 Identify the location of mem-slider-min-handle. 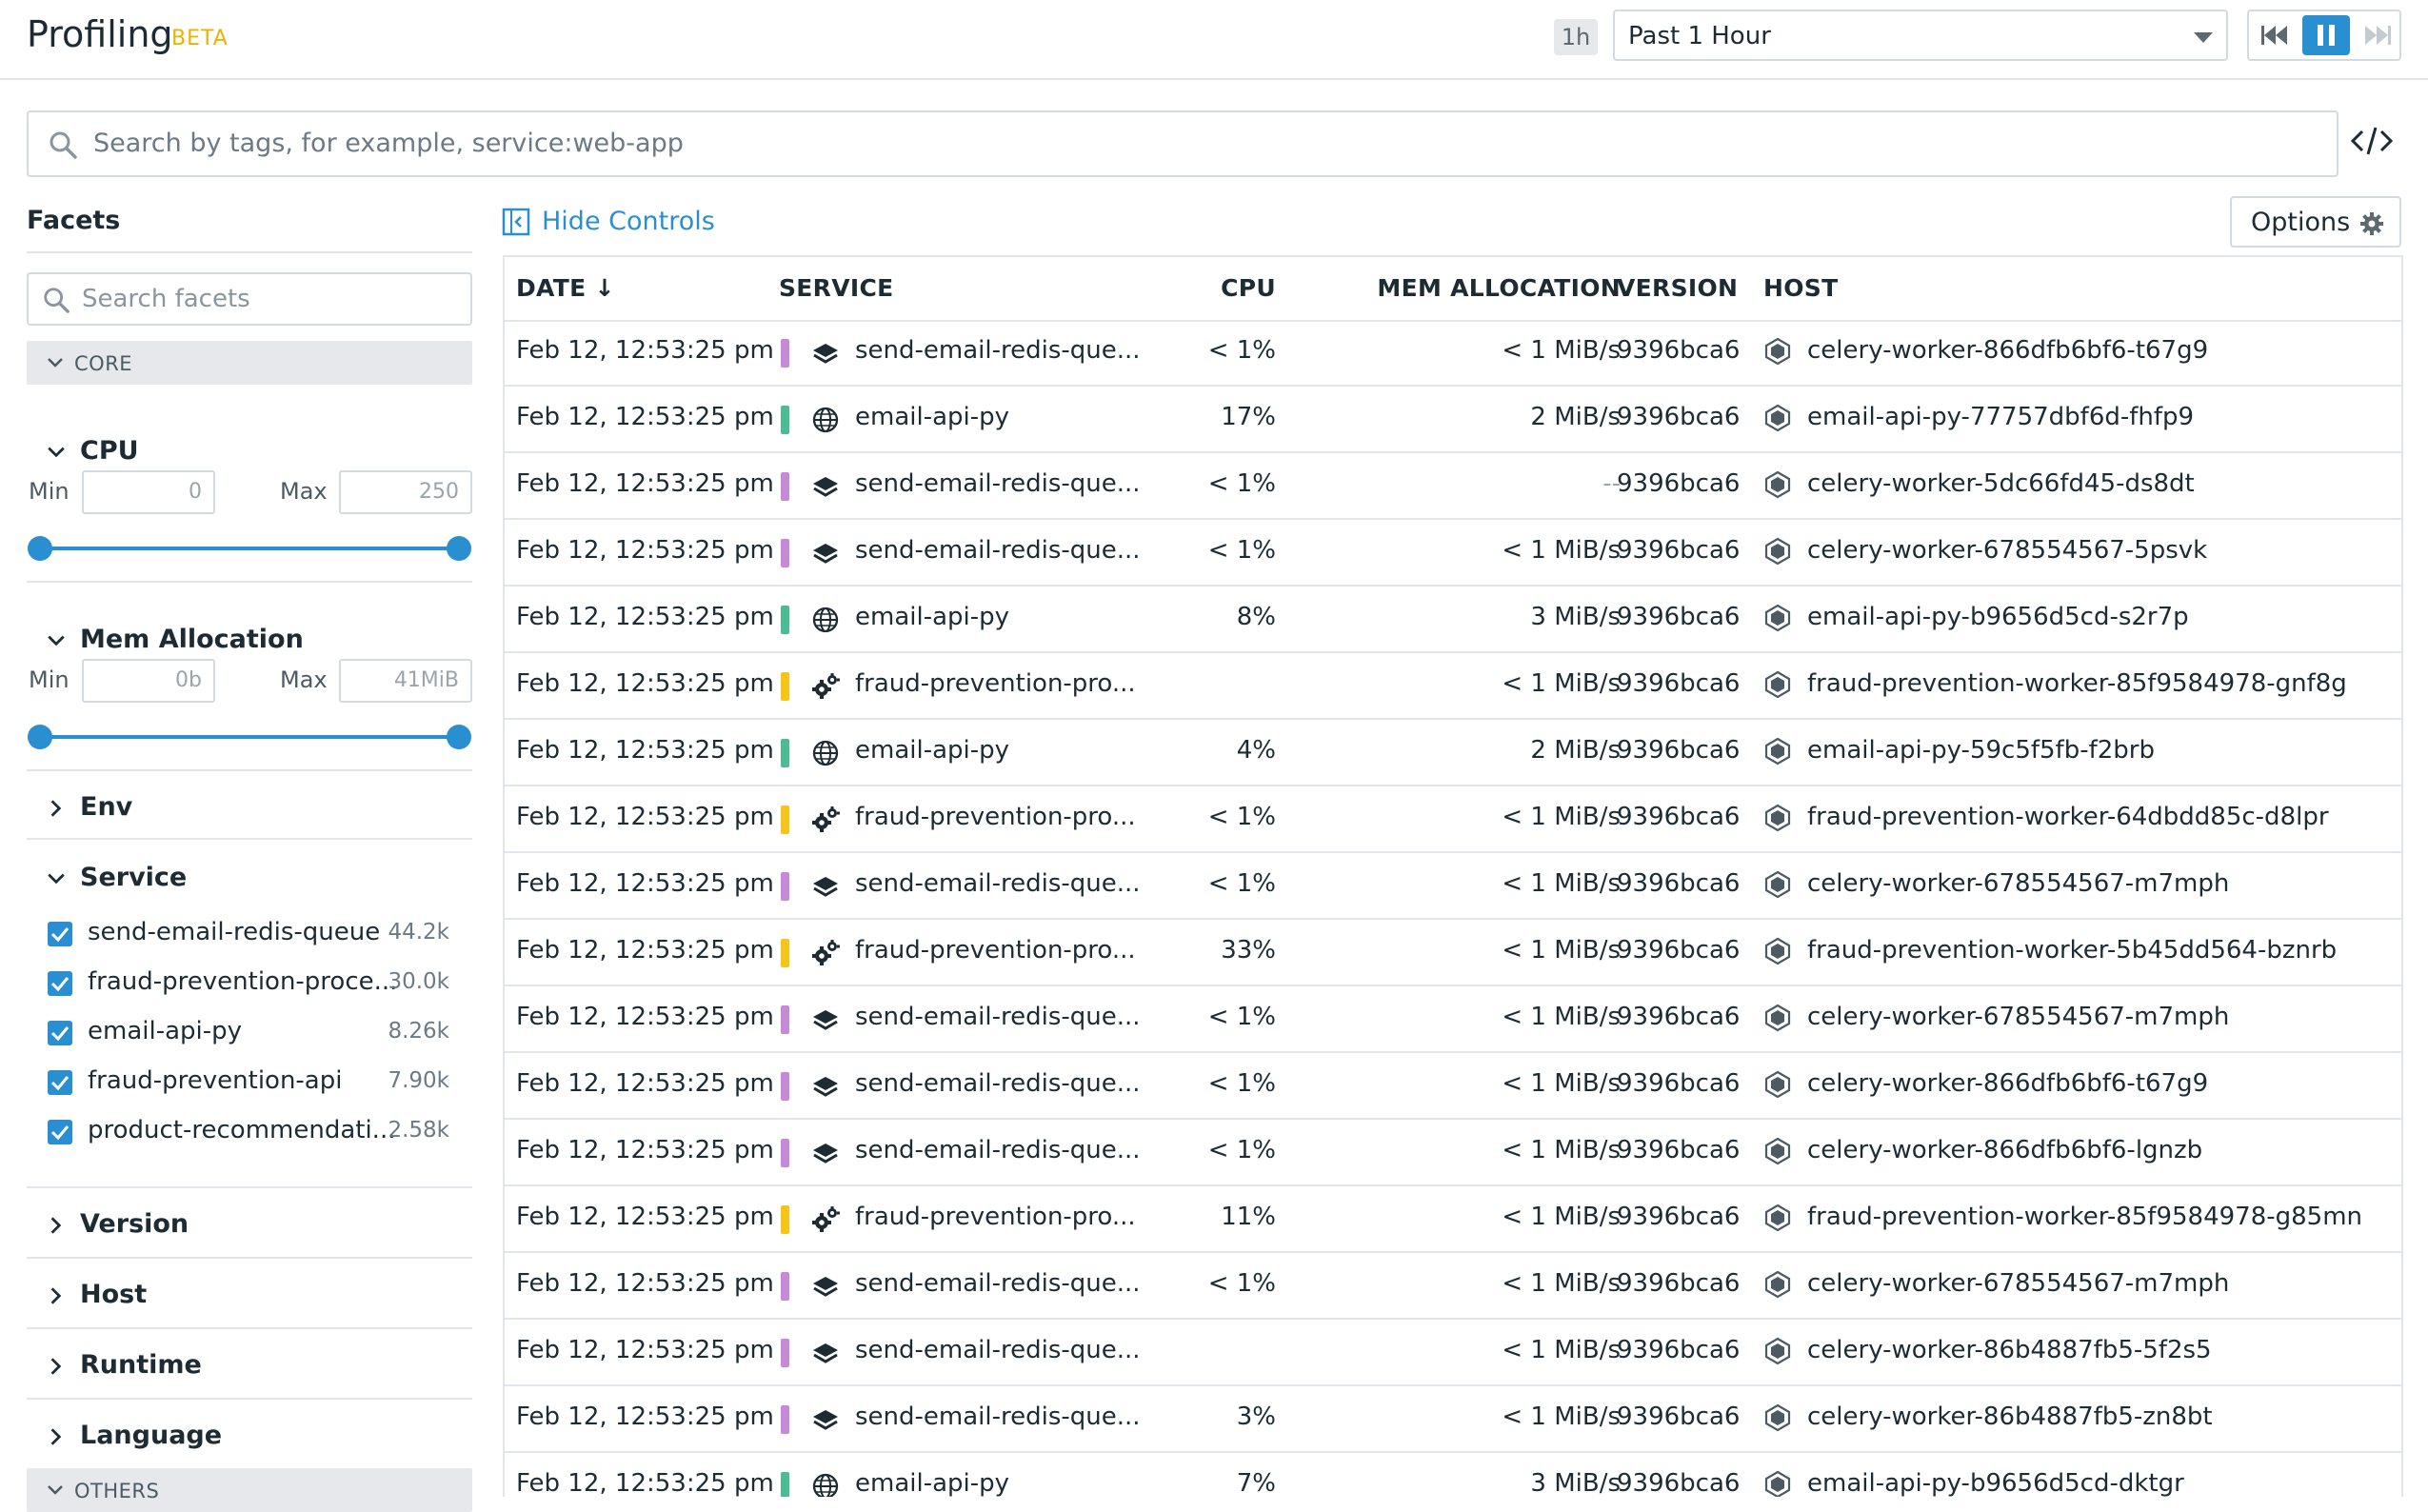
(40, 737).